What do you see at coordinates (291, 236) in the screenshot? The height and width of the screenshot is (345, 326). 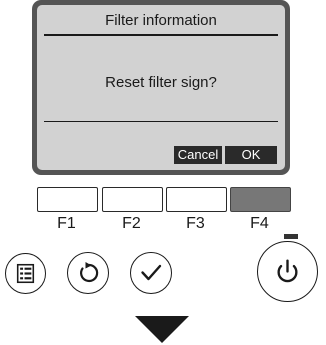 I see `operation-indicator-led` at bounding box center [291, 236].